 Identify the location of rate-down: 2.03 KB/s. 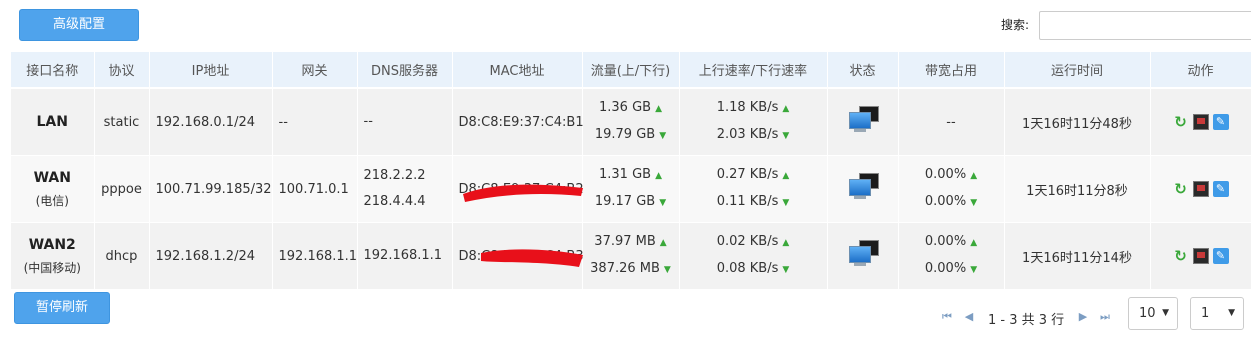
(747, 134).